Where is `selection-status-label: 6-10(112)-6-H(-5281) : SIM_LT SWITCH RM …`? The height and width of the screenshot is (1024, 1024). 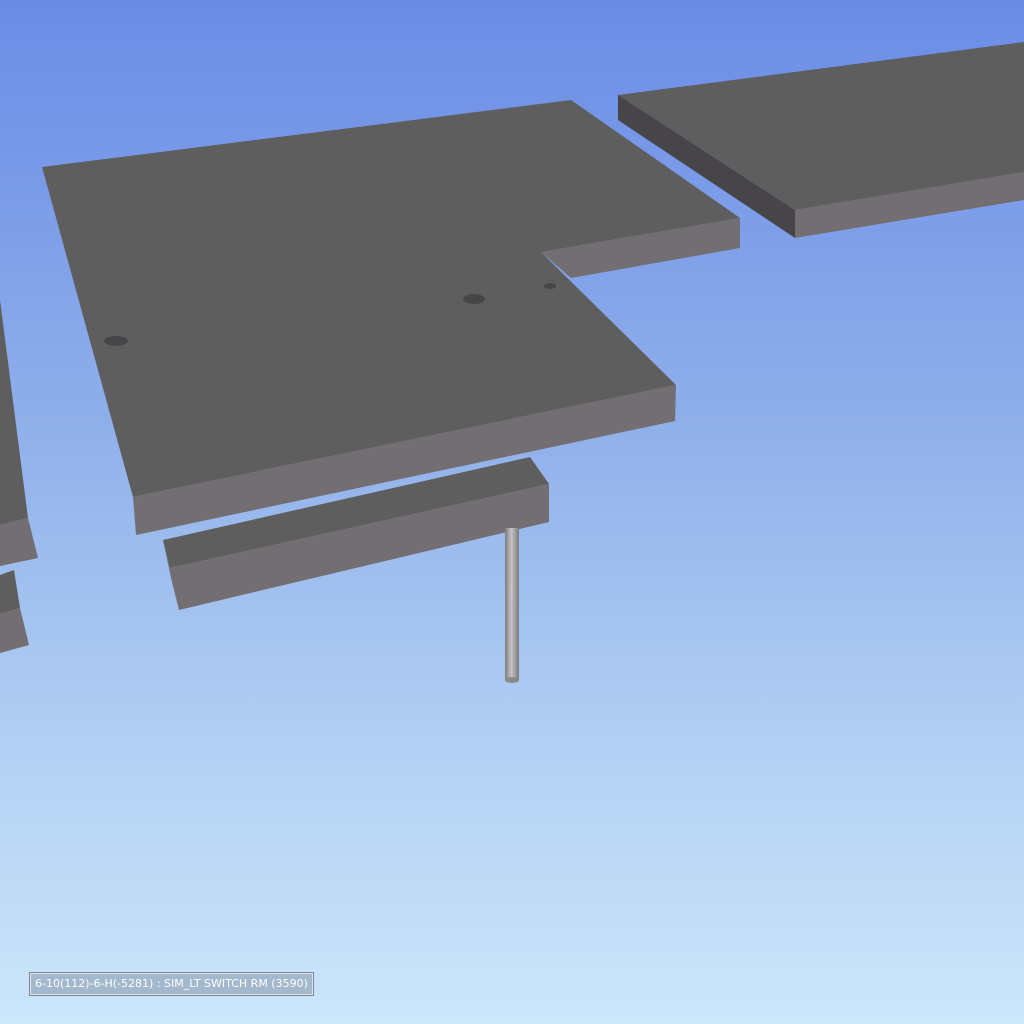 selection-status-label: 6-10(112)-6-H(-5281) : SIM_LT SWITCH RM … is located at coordinates (171, 984).